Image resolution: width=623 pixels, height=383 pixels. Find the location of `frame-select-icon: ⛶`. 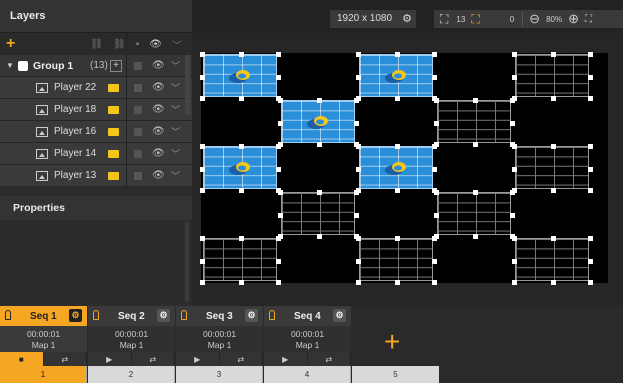

frame-select-icon: ⛶ is located at coordinates (444, 19).